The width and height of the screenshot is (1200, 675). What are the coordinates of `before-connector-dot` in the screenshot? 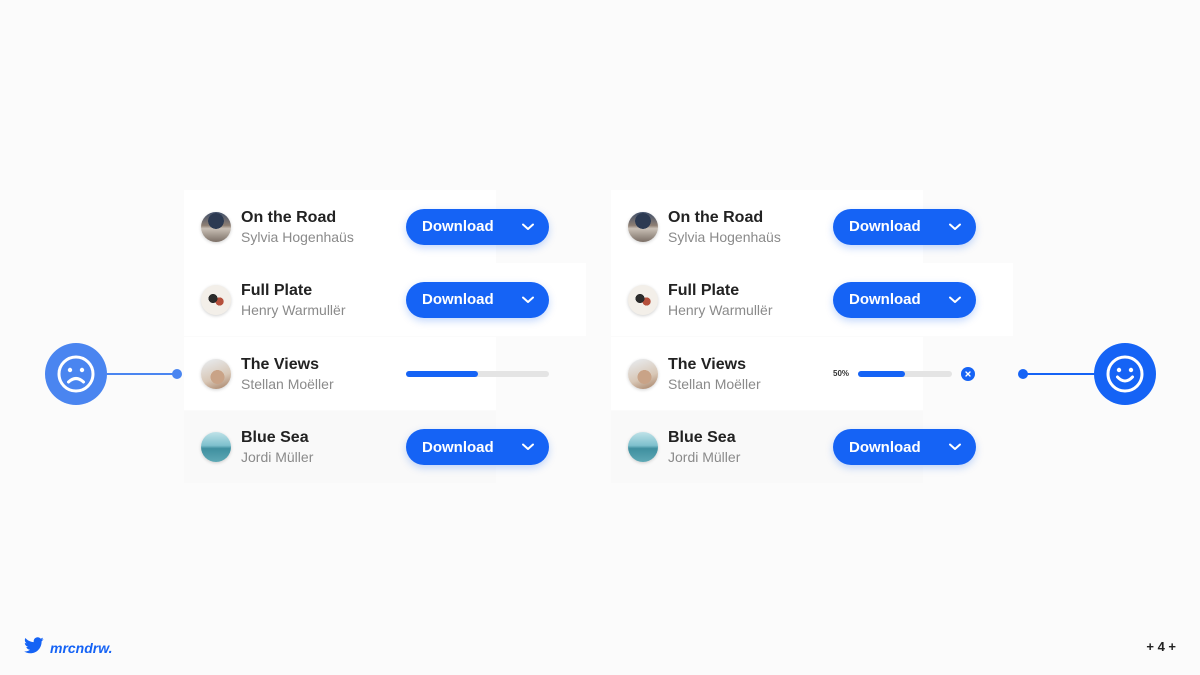 It's located at (177, 374).